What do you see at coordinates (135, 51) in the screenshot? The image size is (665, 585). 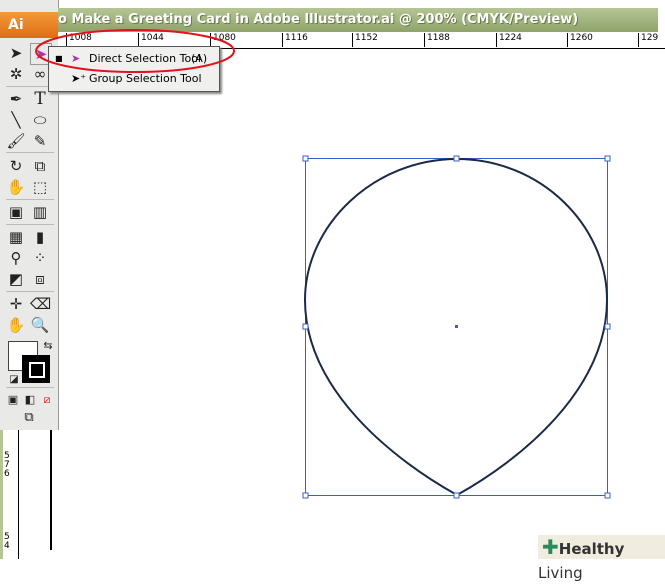 I see `highlight-annotation` at bounding box center [135, 51].